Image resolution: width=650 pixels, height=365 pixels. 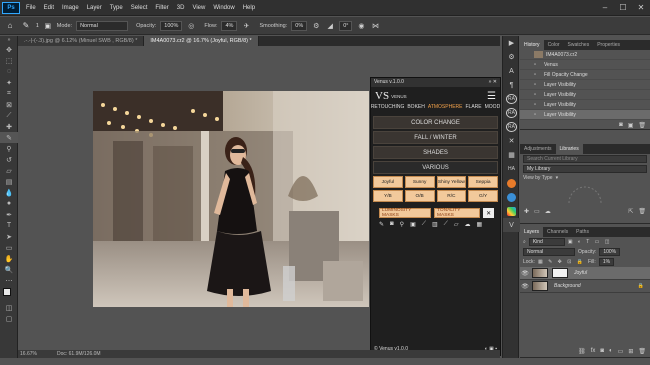 What do you see at coordinates (9, 258) in the screenshot?
I see `hand-tool-icon: ✋` at bounding box center [9, 258].